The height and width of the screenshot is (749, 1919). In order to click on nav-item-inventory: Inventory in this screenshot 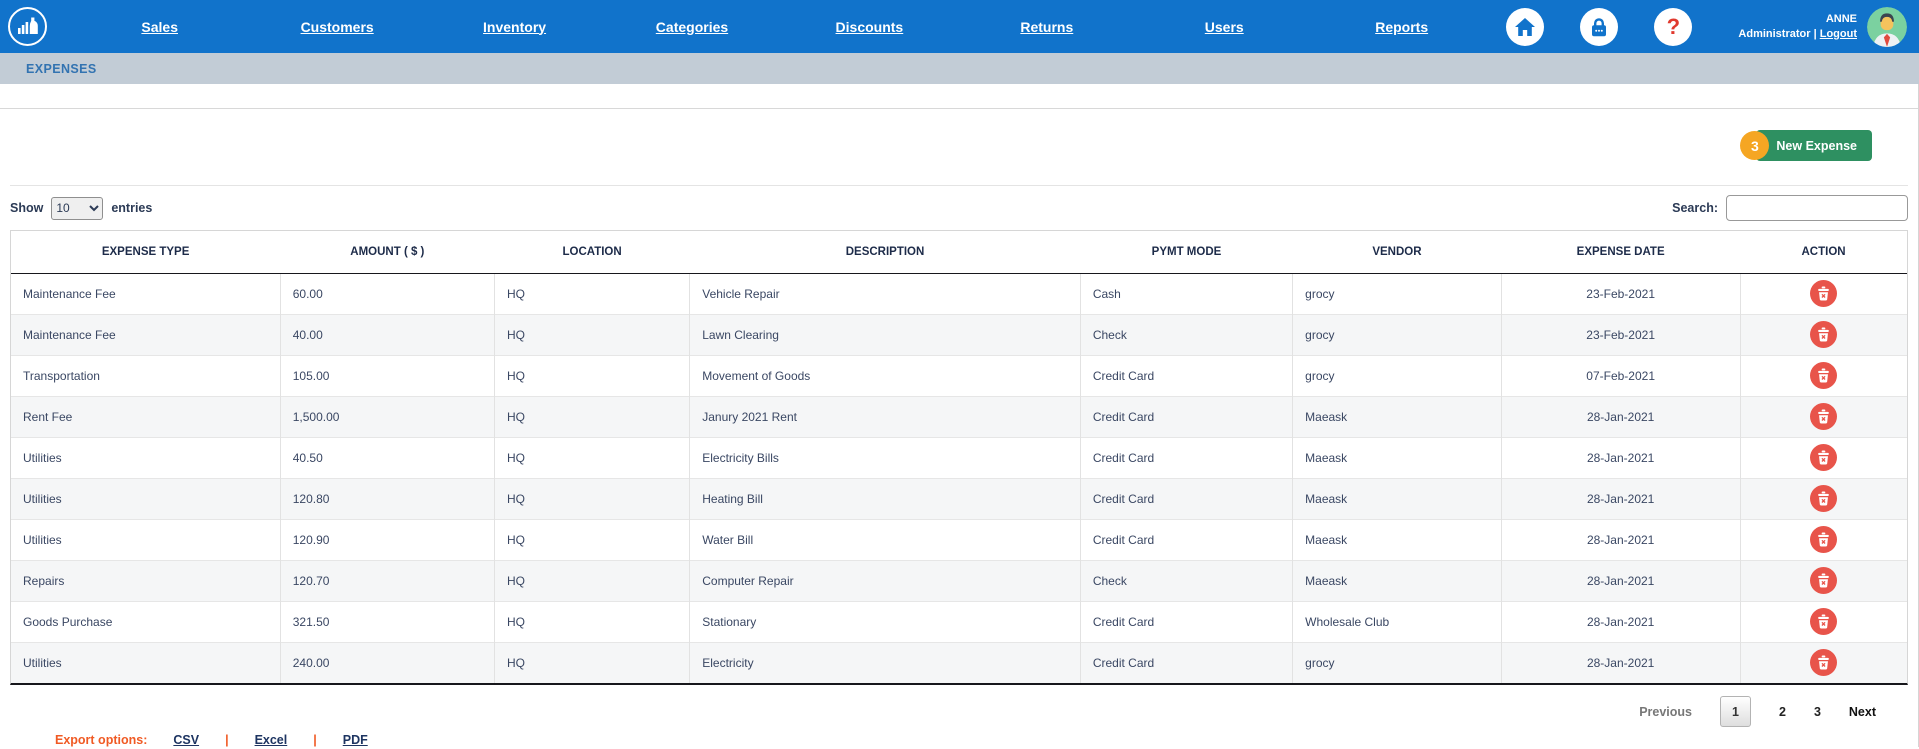, I will do `click(514, 27)`.